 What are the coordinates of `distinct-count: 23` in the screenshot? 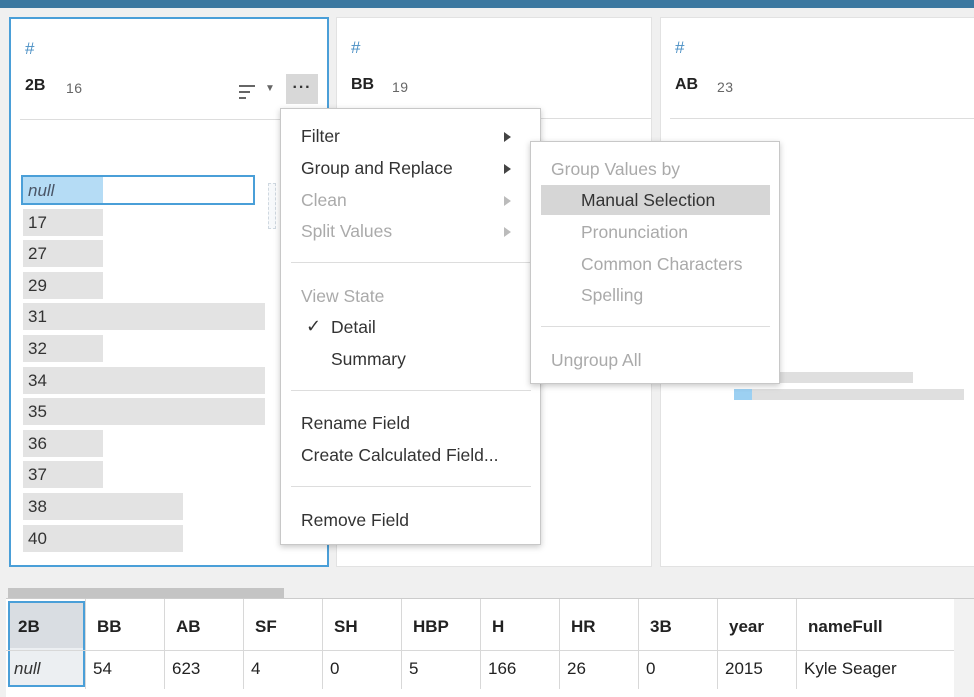 It's located at (725, 87).